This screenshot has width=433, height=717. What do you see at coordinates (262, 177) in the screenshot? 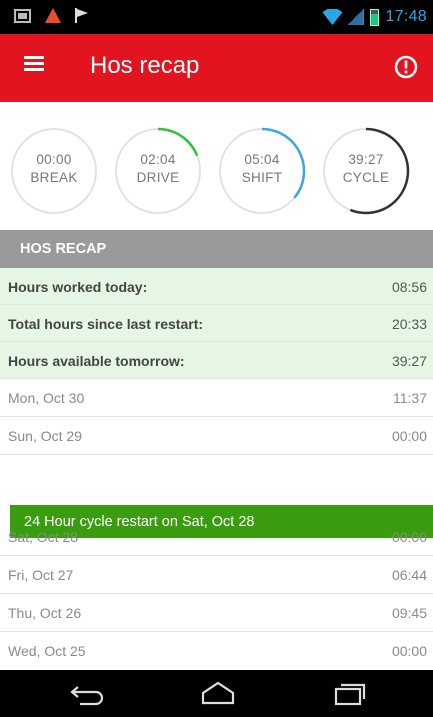
I see `shift-label: SHIFT` at bounding box center [262, 177].